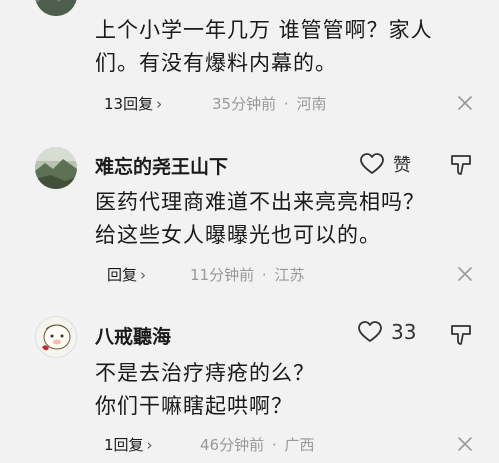 The height and width of the screenshot is (463, 499). I want to click on like-button: 赞, so click(385, 164).